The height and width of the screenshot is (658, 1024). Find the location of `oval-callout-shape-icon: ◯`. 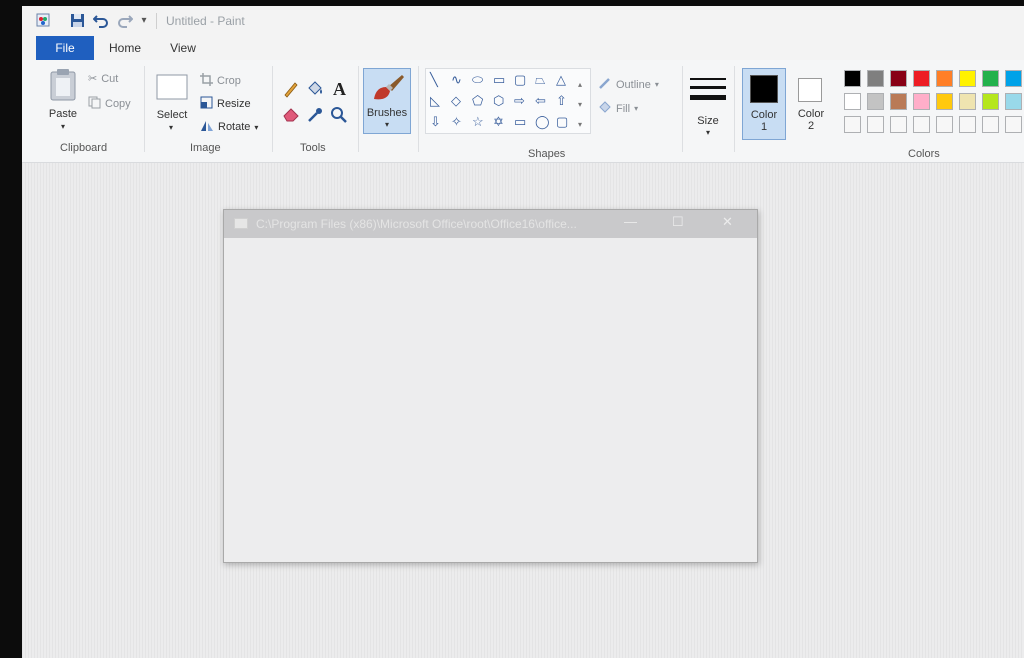

oval-callout-shape-icon: ◯ is located at coordinates (542, 122).